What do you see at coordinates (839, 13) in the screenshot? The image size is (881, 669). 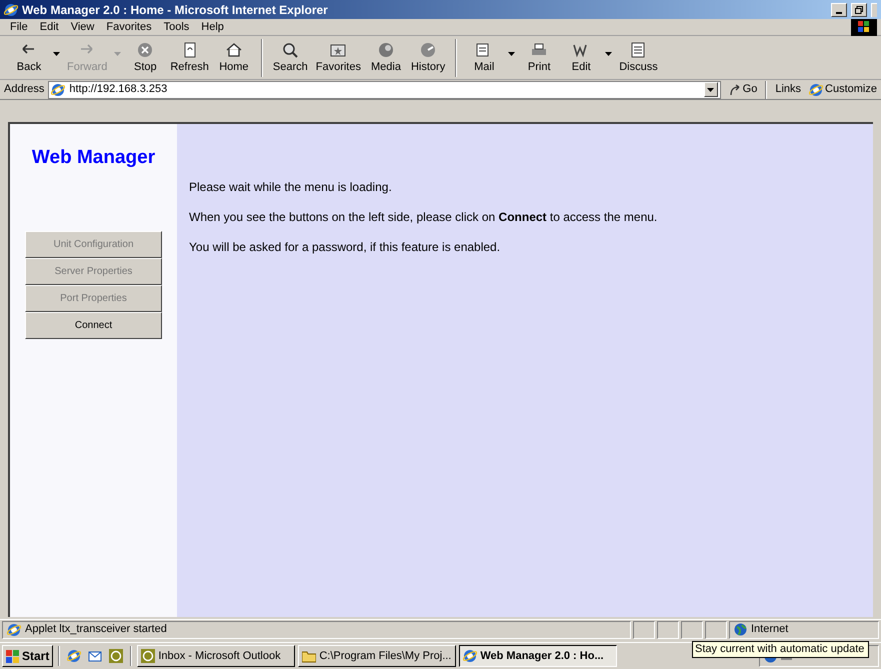 I see `minimize-icon` at bounding box center [839, 13].